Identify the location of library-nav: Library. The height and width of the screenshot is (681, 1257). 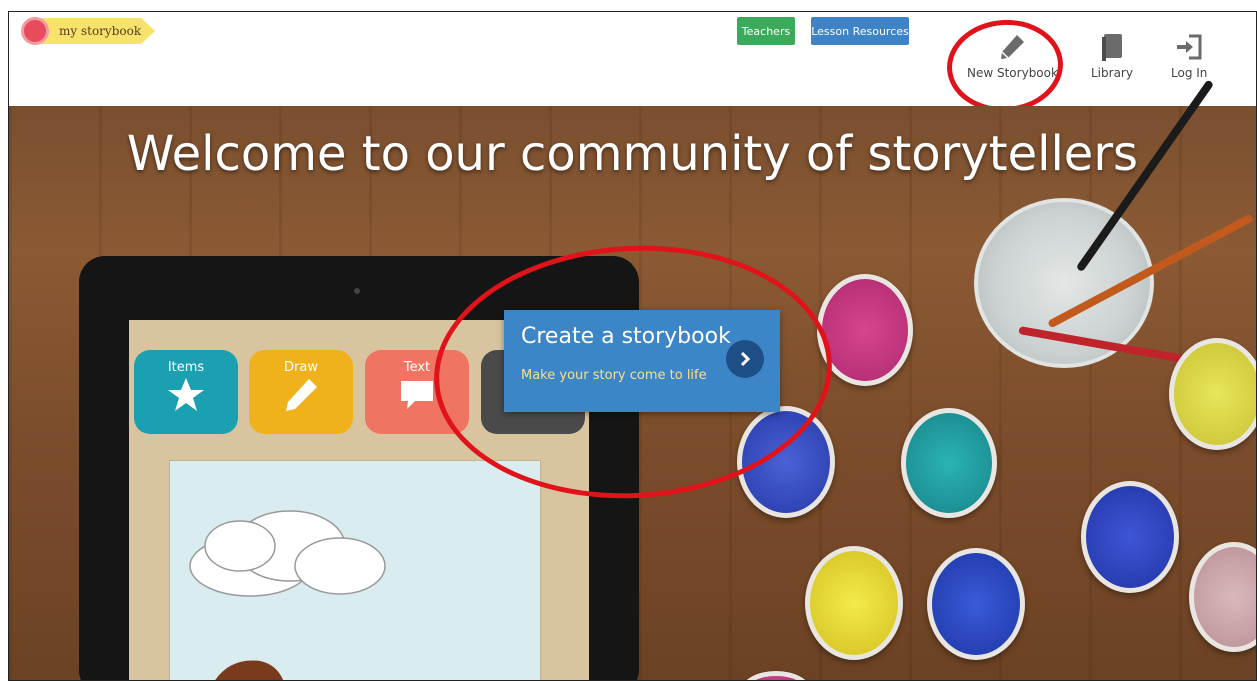
(1112, 56).